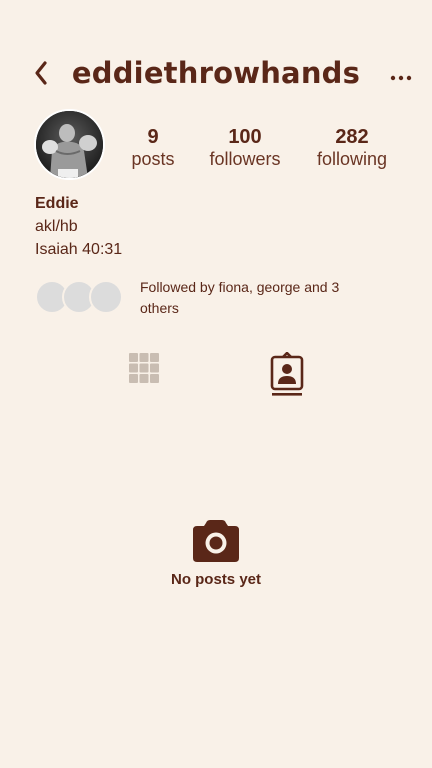 The width and height of the screenshot is (432, 768). I want to click on tab-posts-grid, so click(144, 374).